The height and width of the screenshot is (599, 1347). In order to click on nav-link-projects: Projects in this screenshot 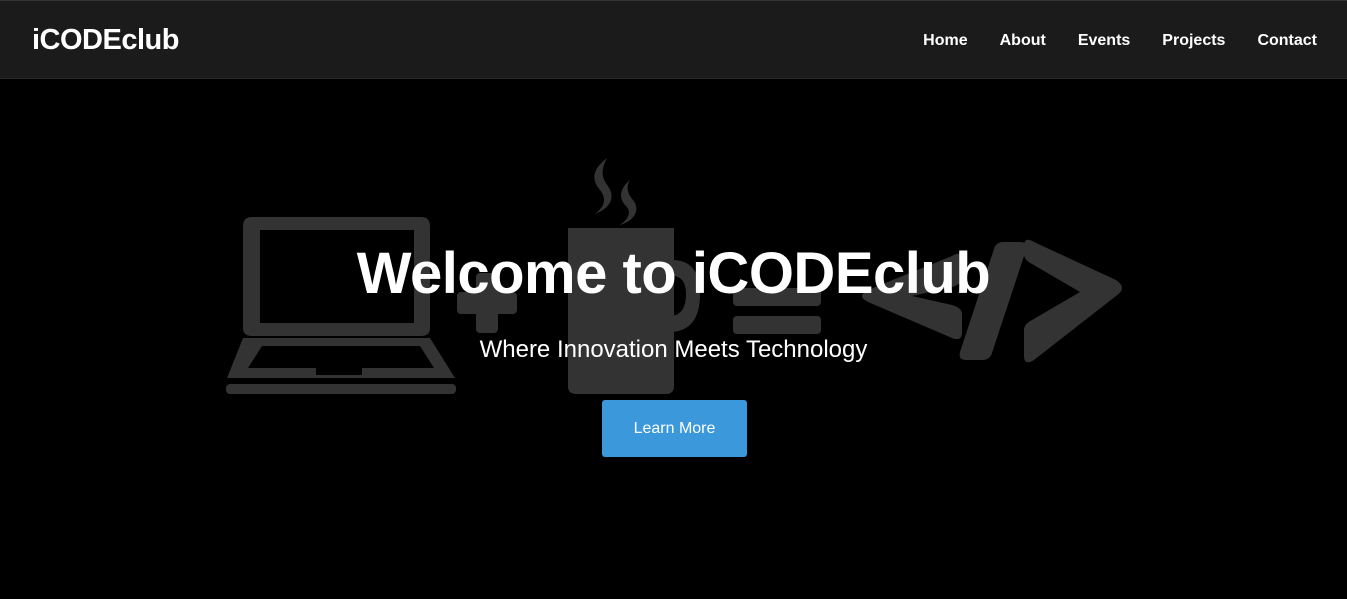, I will do `click(1193, 41)`.